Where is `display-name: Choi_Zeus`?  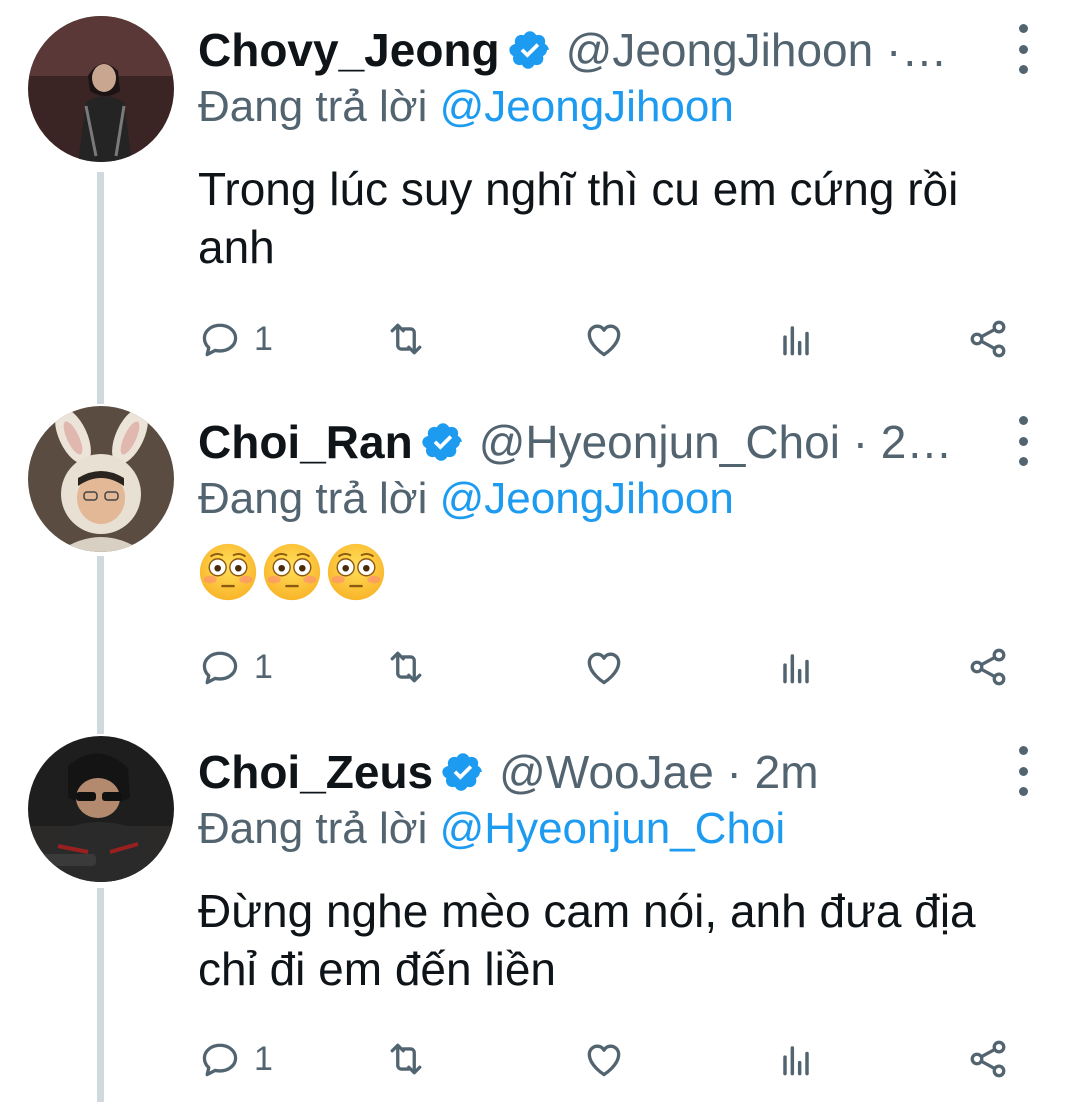
display-name: Choi_Zeus is located at coordinates (315, 772).